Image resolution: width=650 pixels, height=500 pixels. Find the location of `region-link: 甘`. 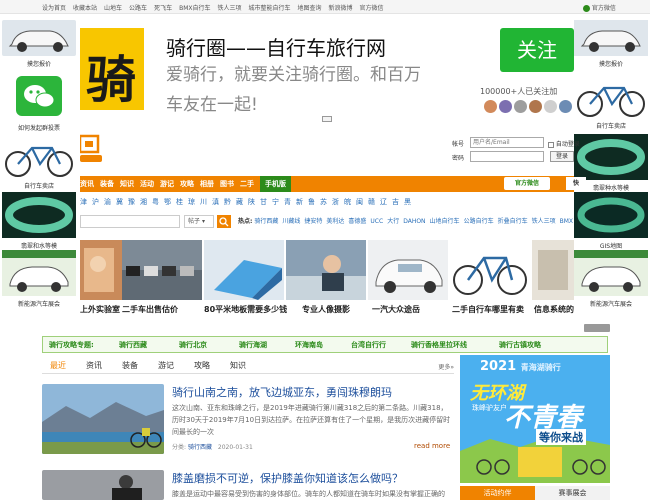

region-link: 甘 is located at coordinates (263, 202).